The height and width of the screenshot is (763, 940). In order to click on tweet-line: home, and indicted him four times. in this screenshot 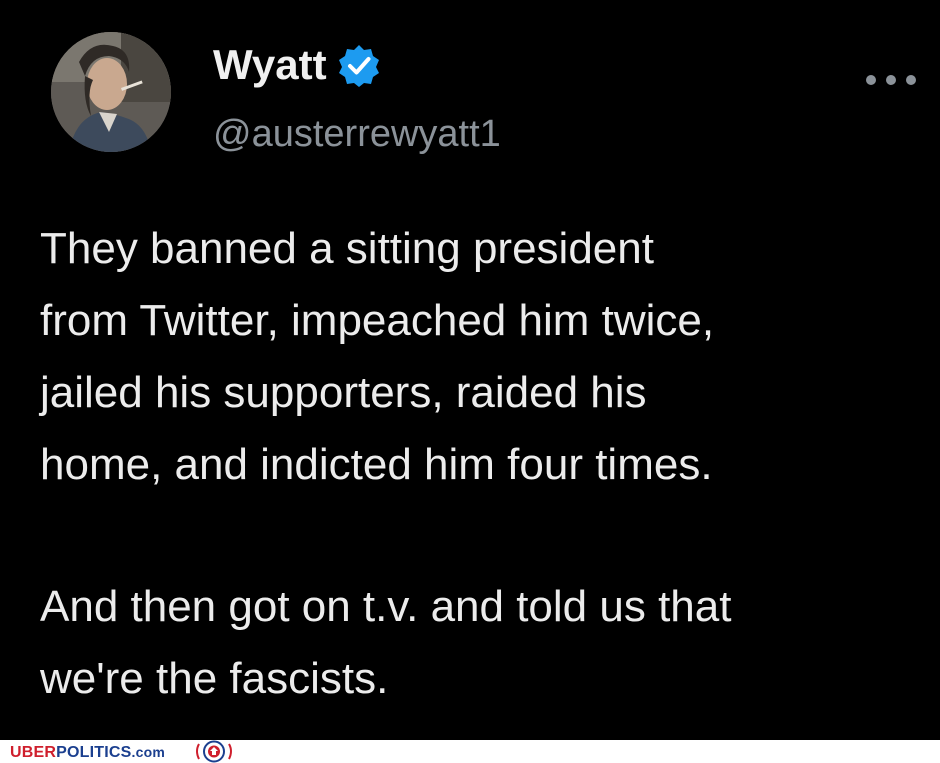, I will do `click(376, 464)`.